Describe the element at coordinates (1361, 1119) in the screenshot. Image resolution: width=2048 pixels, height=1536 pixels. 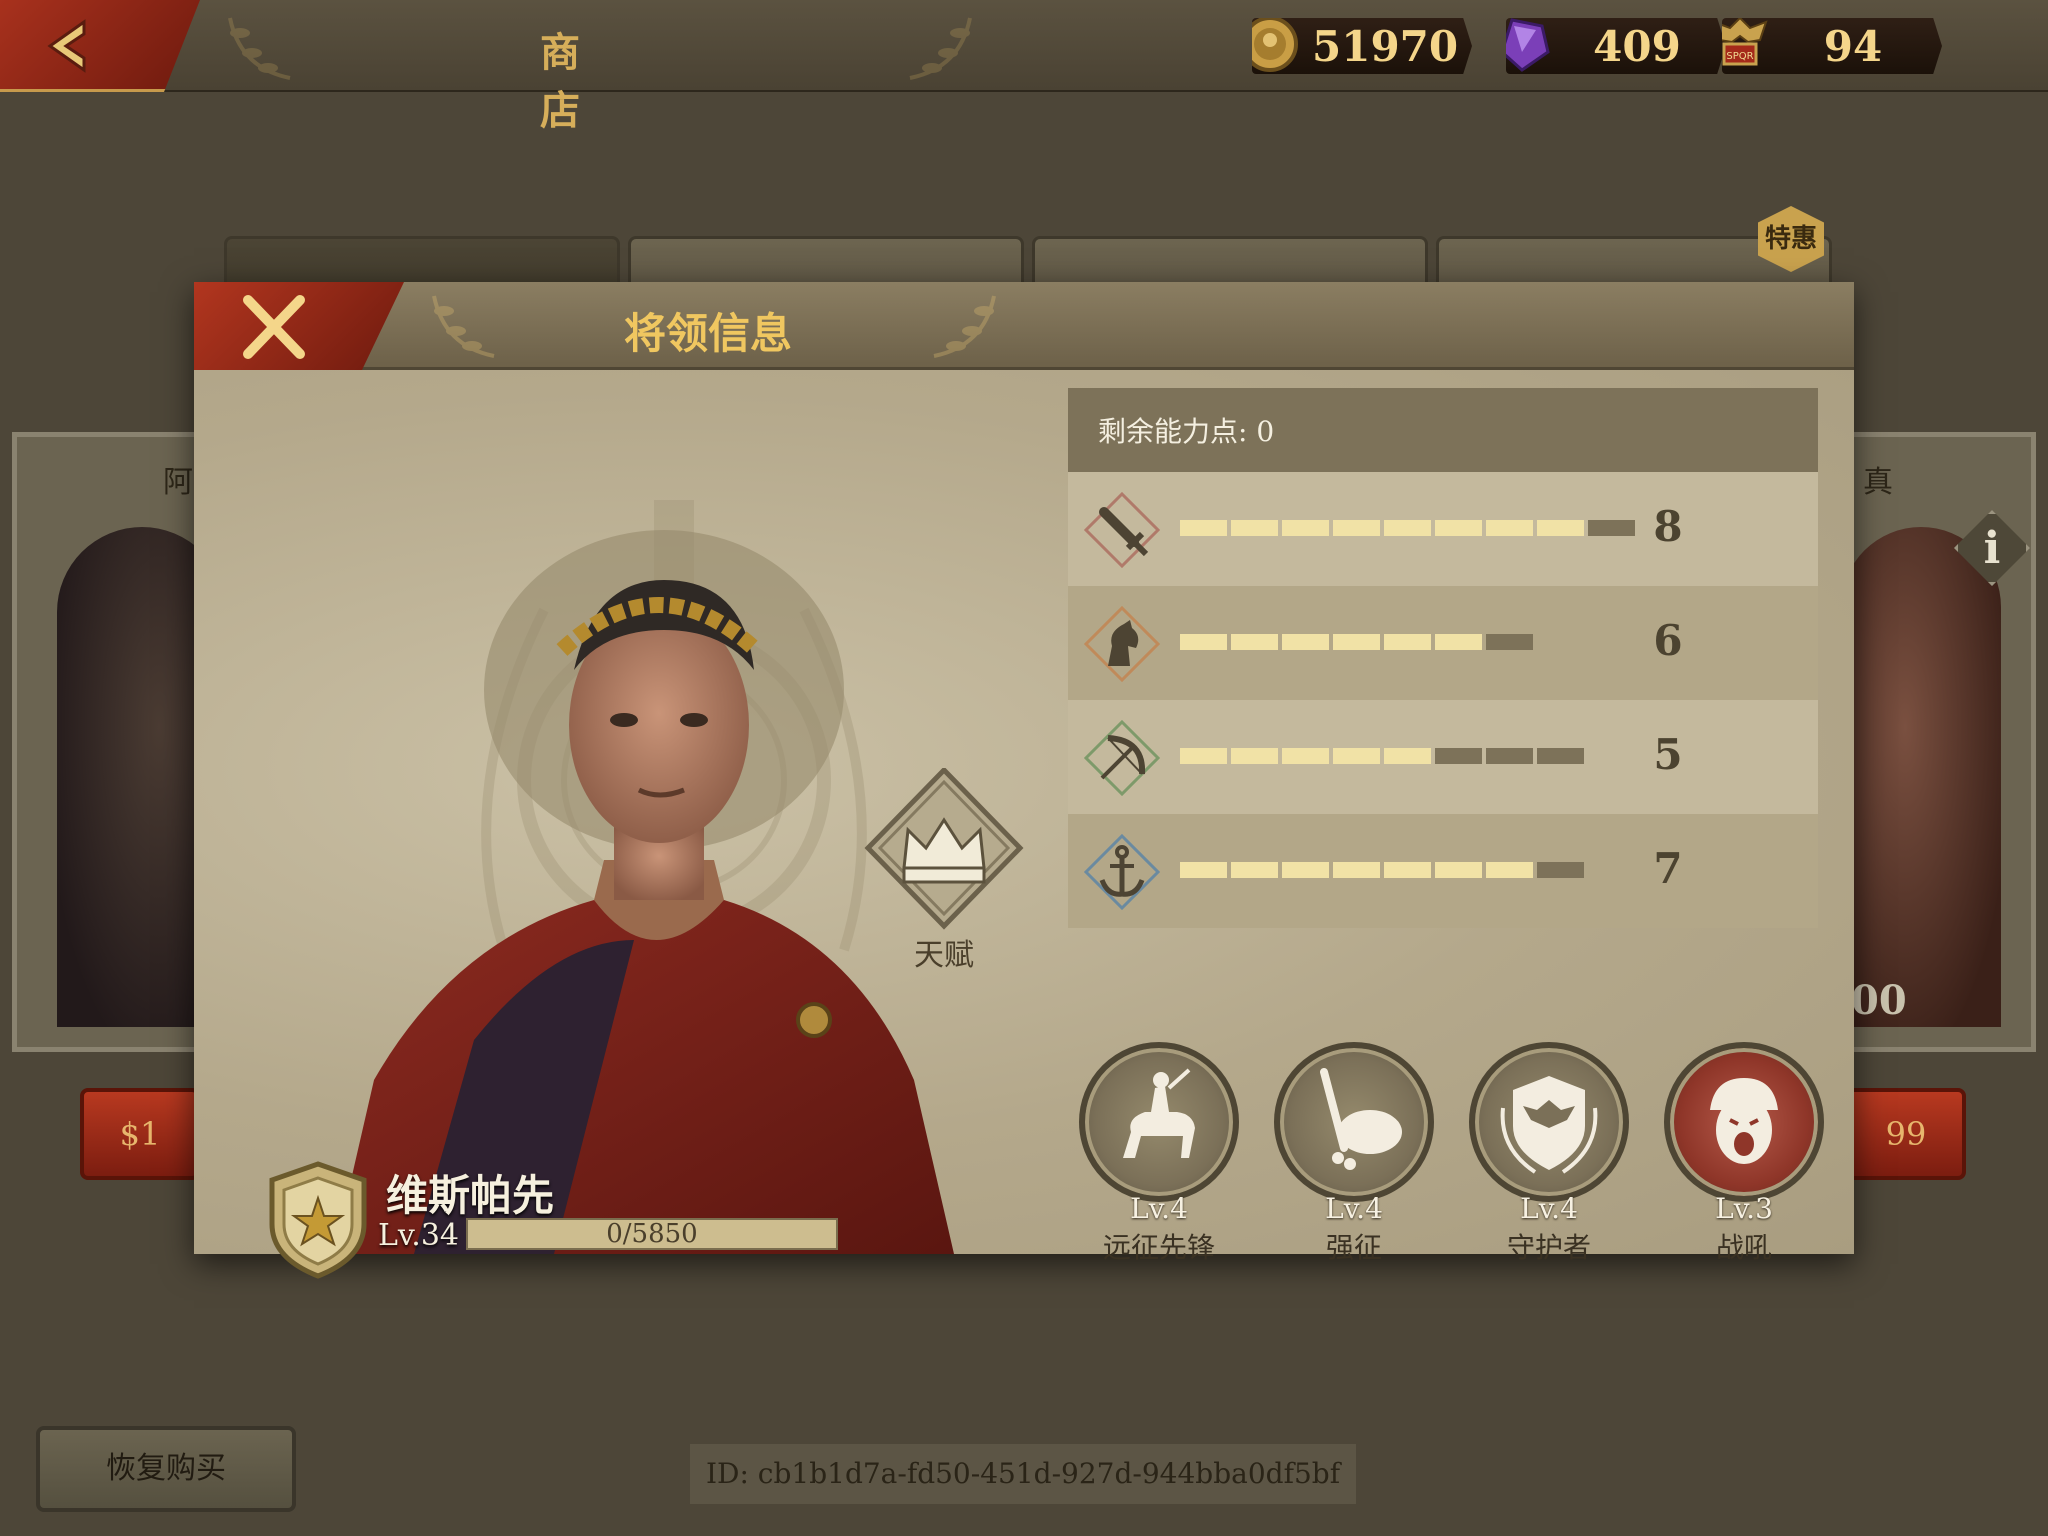
I see `sword-and-sack-icon` at that location.